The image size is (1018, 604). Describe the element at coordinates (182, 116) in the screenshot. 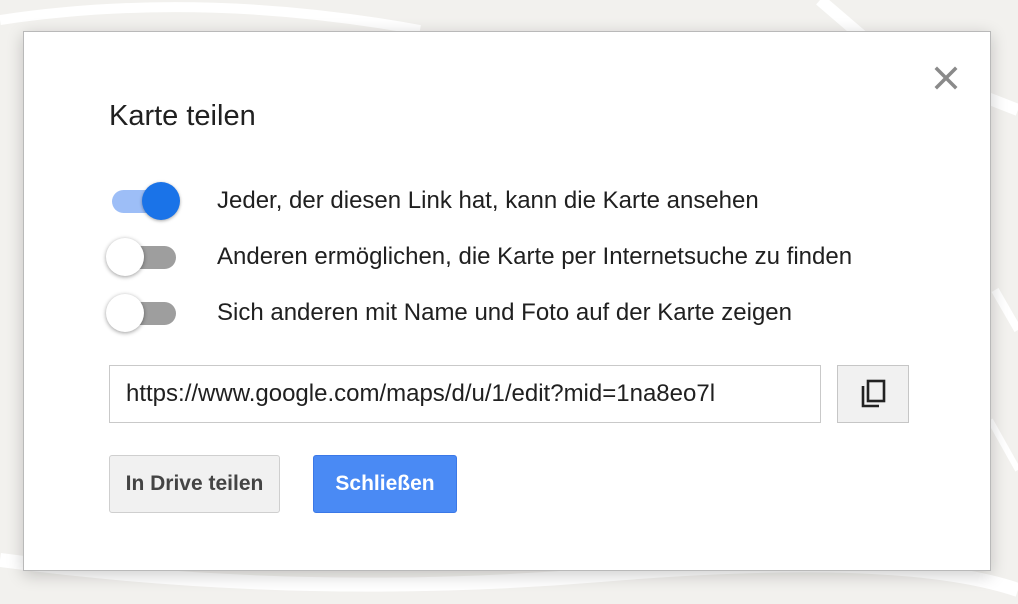

I see `dialog-title: Karte teilen` at that location.